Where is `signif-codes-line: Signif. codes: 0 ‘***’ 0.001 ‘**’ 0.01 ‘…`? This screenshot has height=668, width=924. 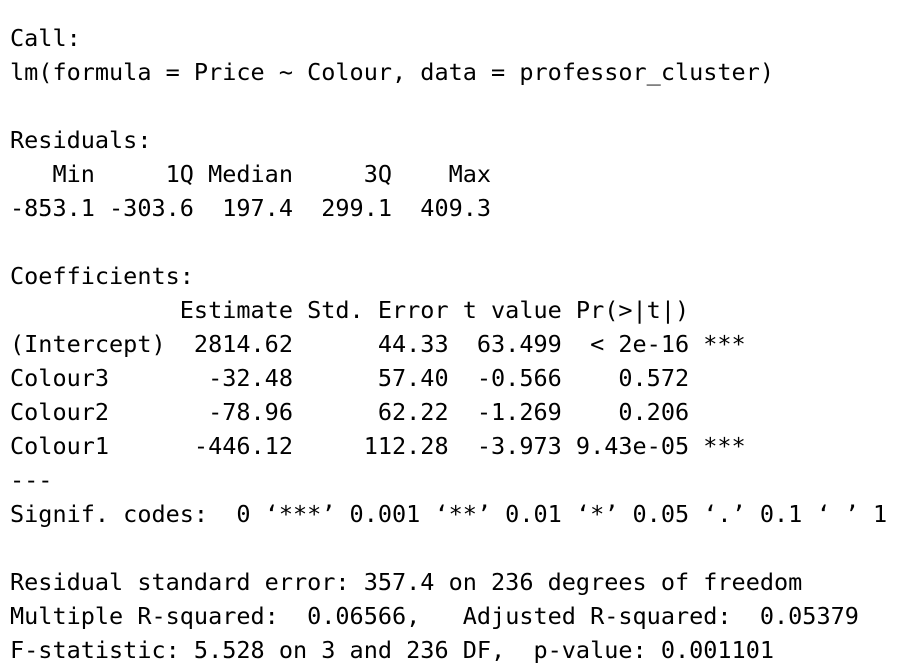 signif-codes-line: Signif. codes: 0 ‘***’ 0.001 ‘**’ 0.01 ‘… is located at coordinates (449, 514).